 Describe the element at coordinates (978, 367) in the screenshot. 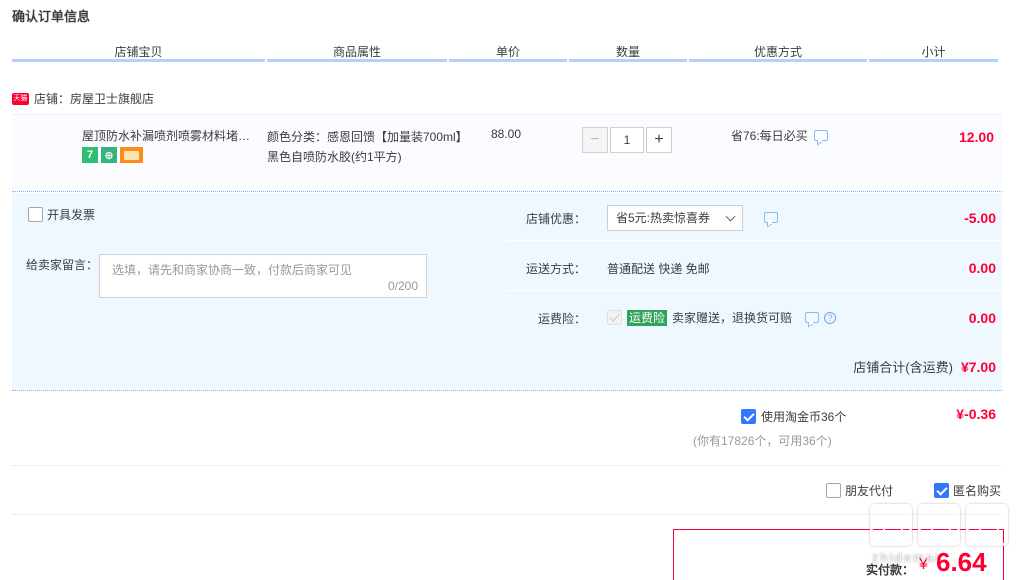

I see `shop-total-amount: ¥7.00` at that location.